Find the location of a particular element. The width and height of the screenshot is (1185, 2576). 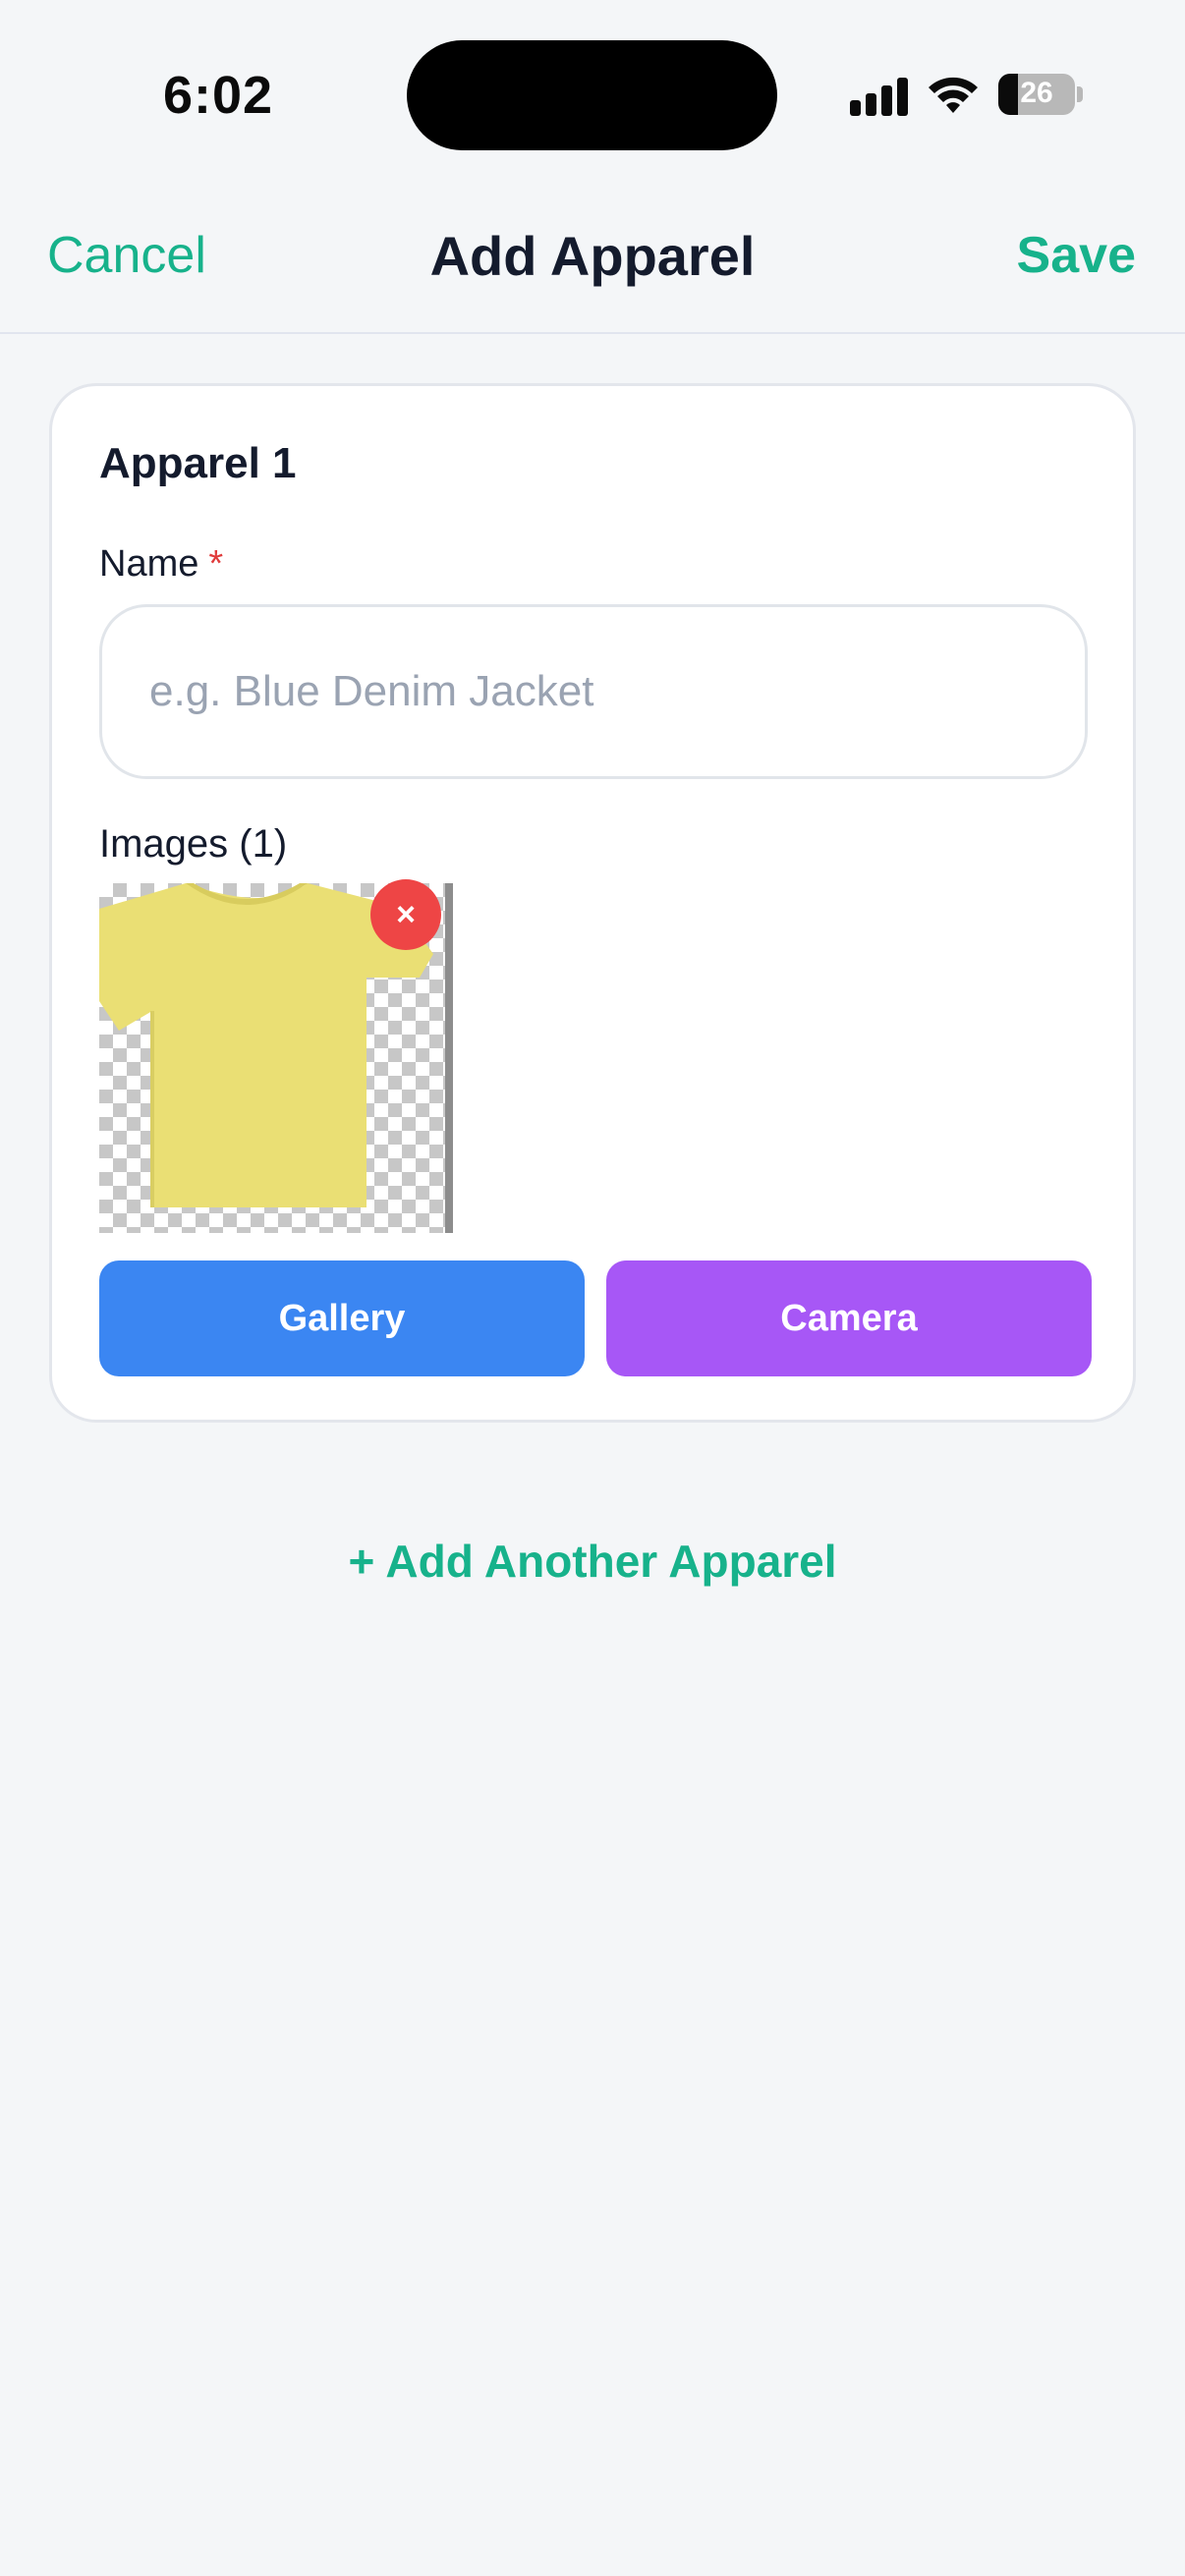

status-time: 6:02 is located at coordinates (219, 95).